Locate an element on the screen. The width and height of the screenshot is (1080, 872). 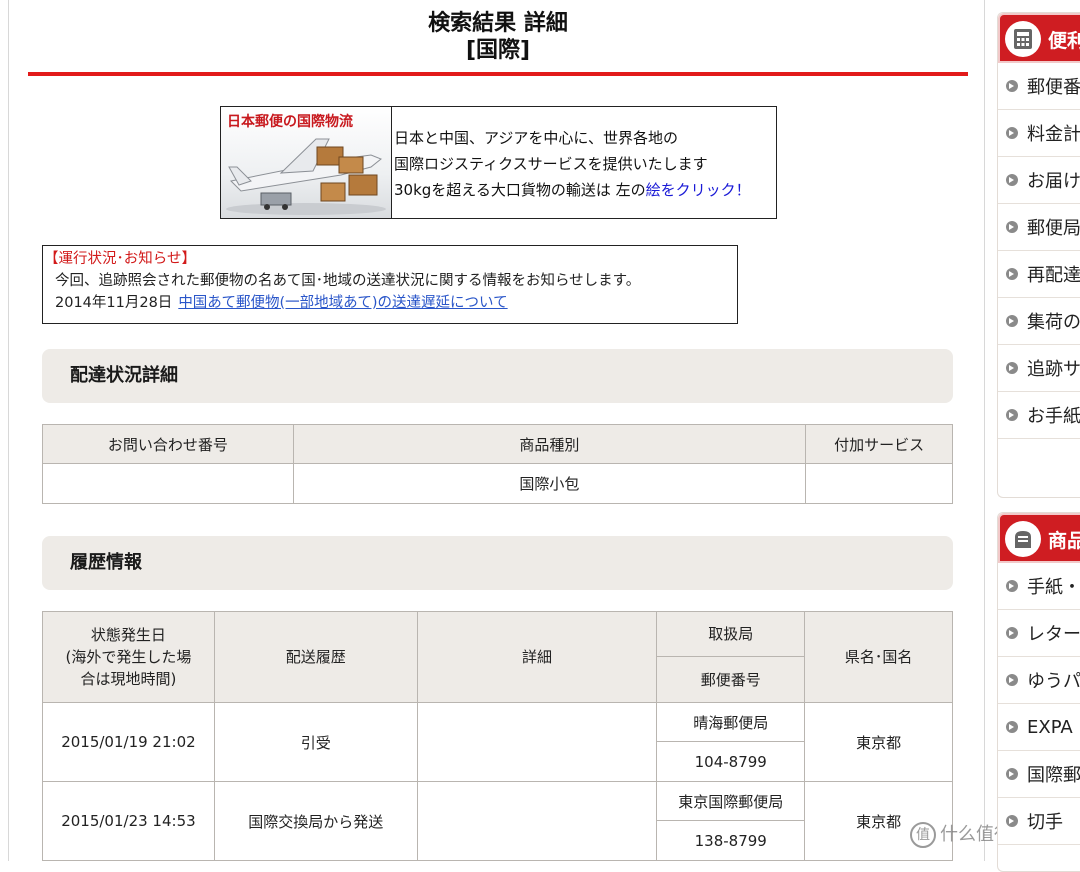
cargo-banner-image: 日本郵便の国際物流 is located at coordinates (306, 162).